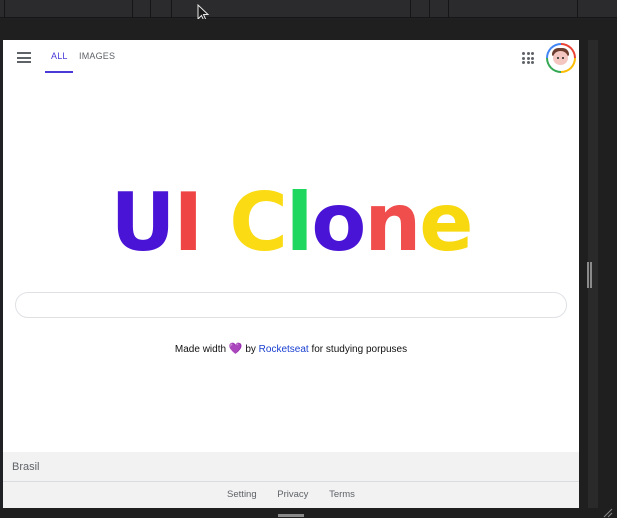 Image resolution: width=617 pixels, height=518 pixels. I want to click on logo-letter: C, so click(258, 222).